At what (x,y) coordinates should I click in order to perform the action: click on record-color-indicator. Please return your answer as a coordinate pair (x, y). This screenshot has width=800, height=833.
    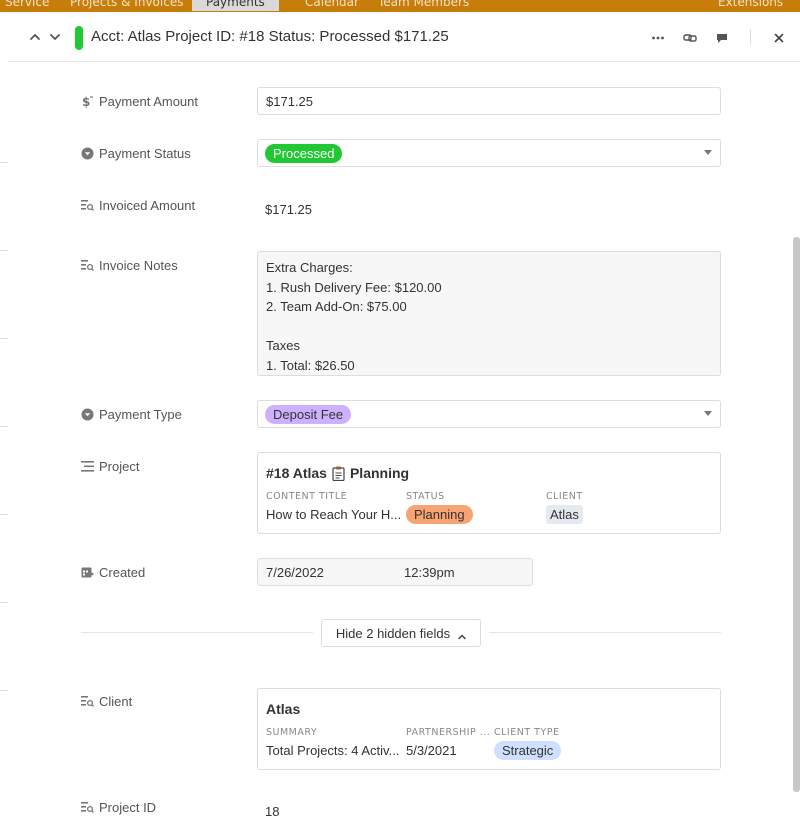
    Looking at the image, I should click on (79, 38).